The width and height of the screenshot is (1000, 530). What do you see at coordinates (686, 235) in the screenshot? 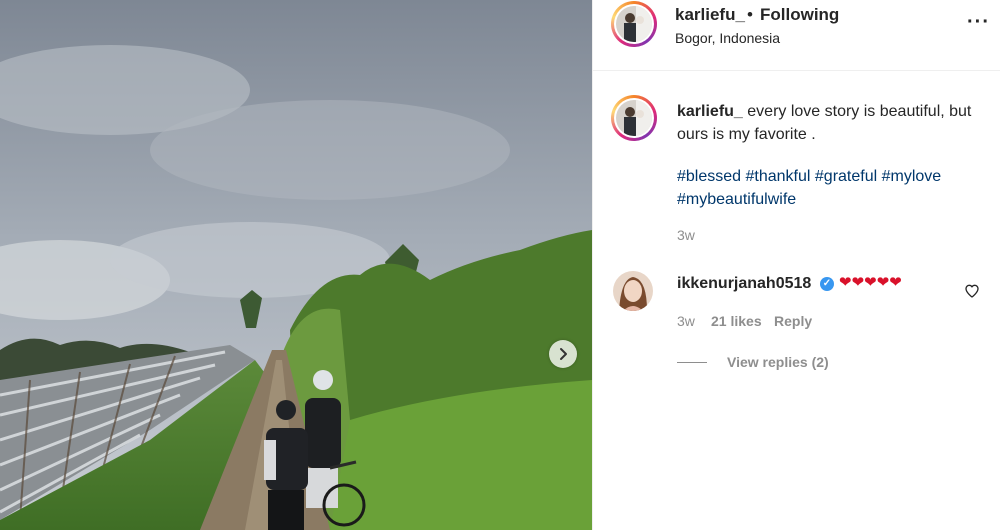
I see `caption-timestamp: 3w` at bounding box center [686, 235].